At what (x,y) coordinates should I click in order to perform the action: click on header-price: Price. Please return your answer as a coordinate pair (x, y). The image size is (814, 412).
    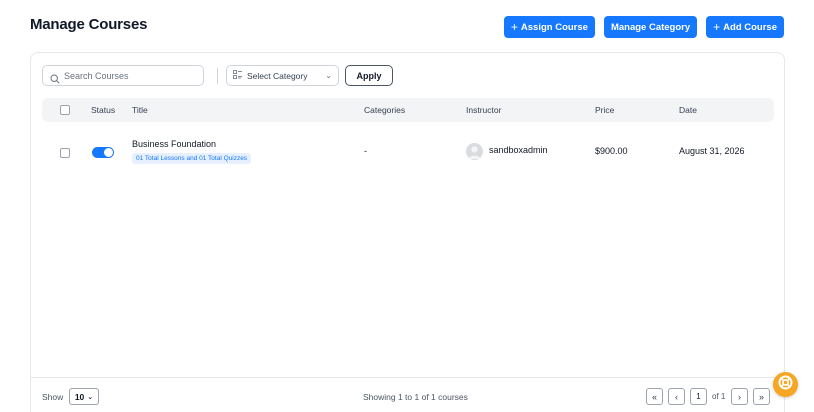
    Looking at the image, I should click on (605, 110).